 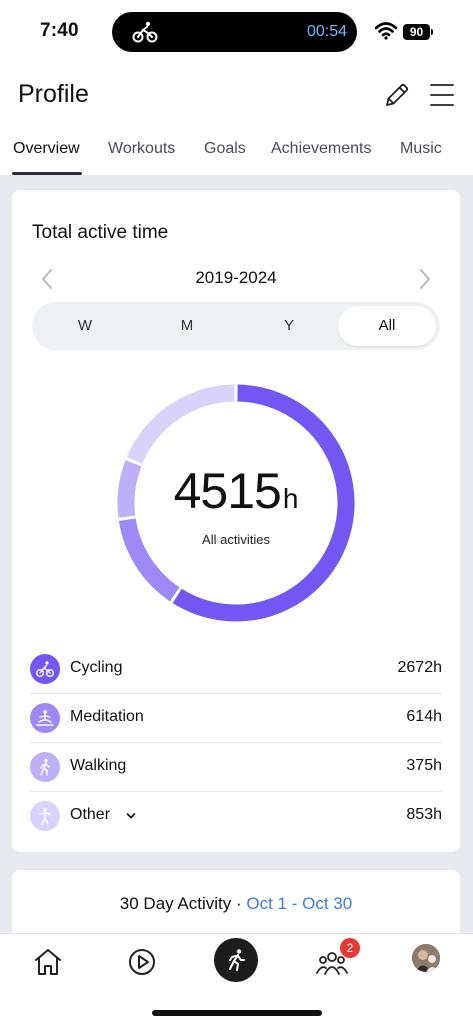 I want to click on home-icon, so click(x=48, y=962).